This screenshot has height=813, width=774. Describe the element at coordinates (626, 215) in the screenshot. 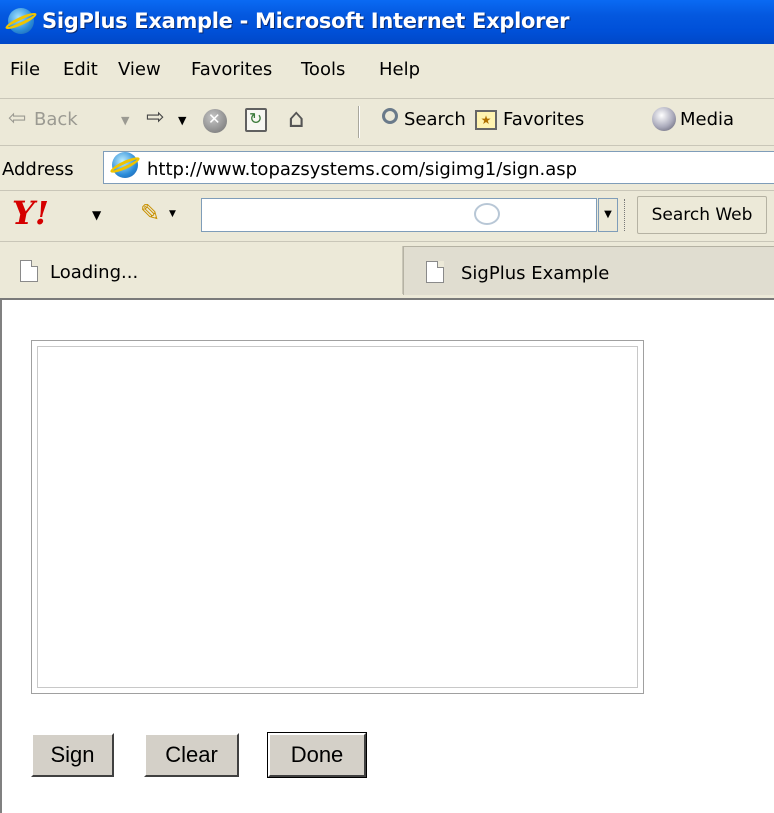

I see `toolbar-grip` at that location.